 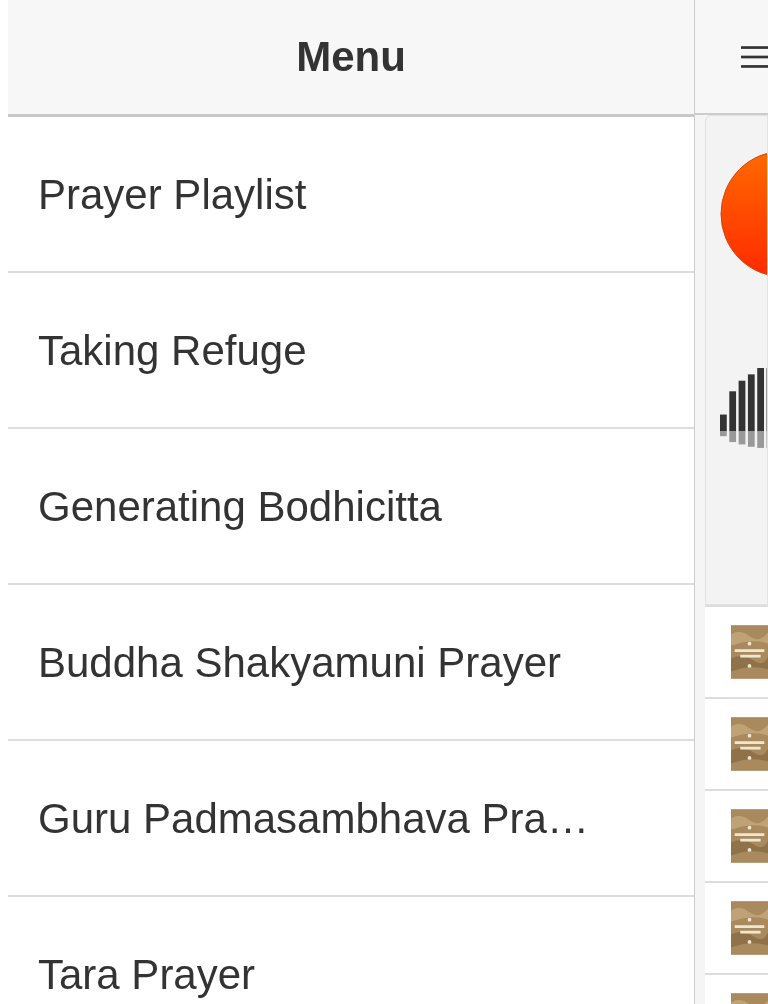 I want to click on menu-item: Tara Prayer, so click(x=351, y=946).